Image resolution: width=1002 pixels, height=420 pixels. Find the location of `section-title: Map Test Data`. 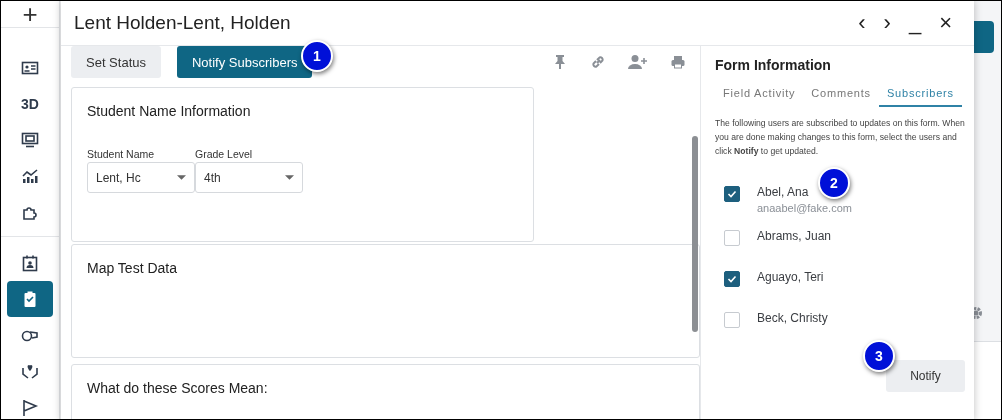

section-title: Map Test Data is located at coordinates (132, 268).